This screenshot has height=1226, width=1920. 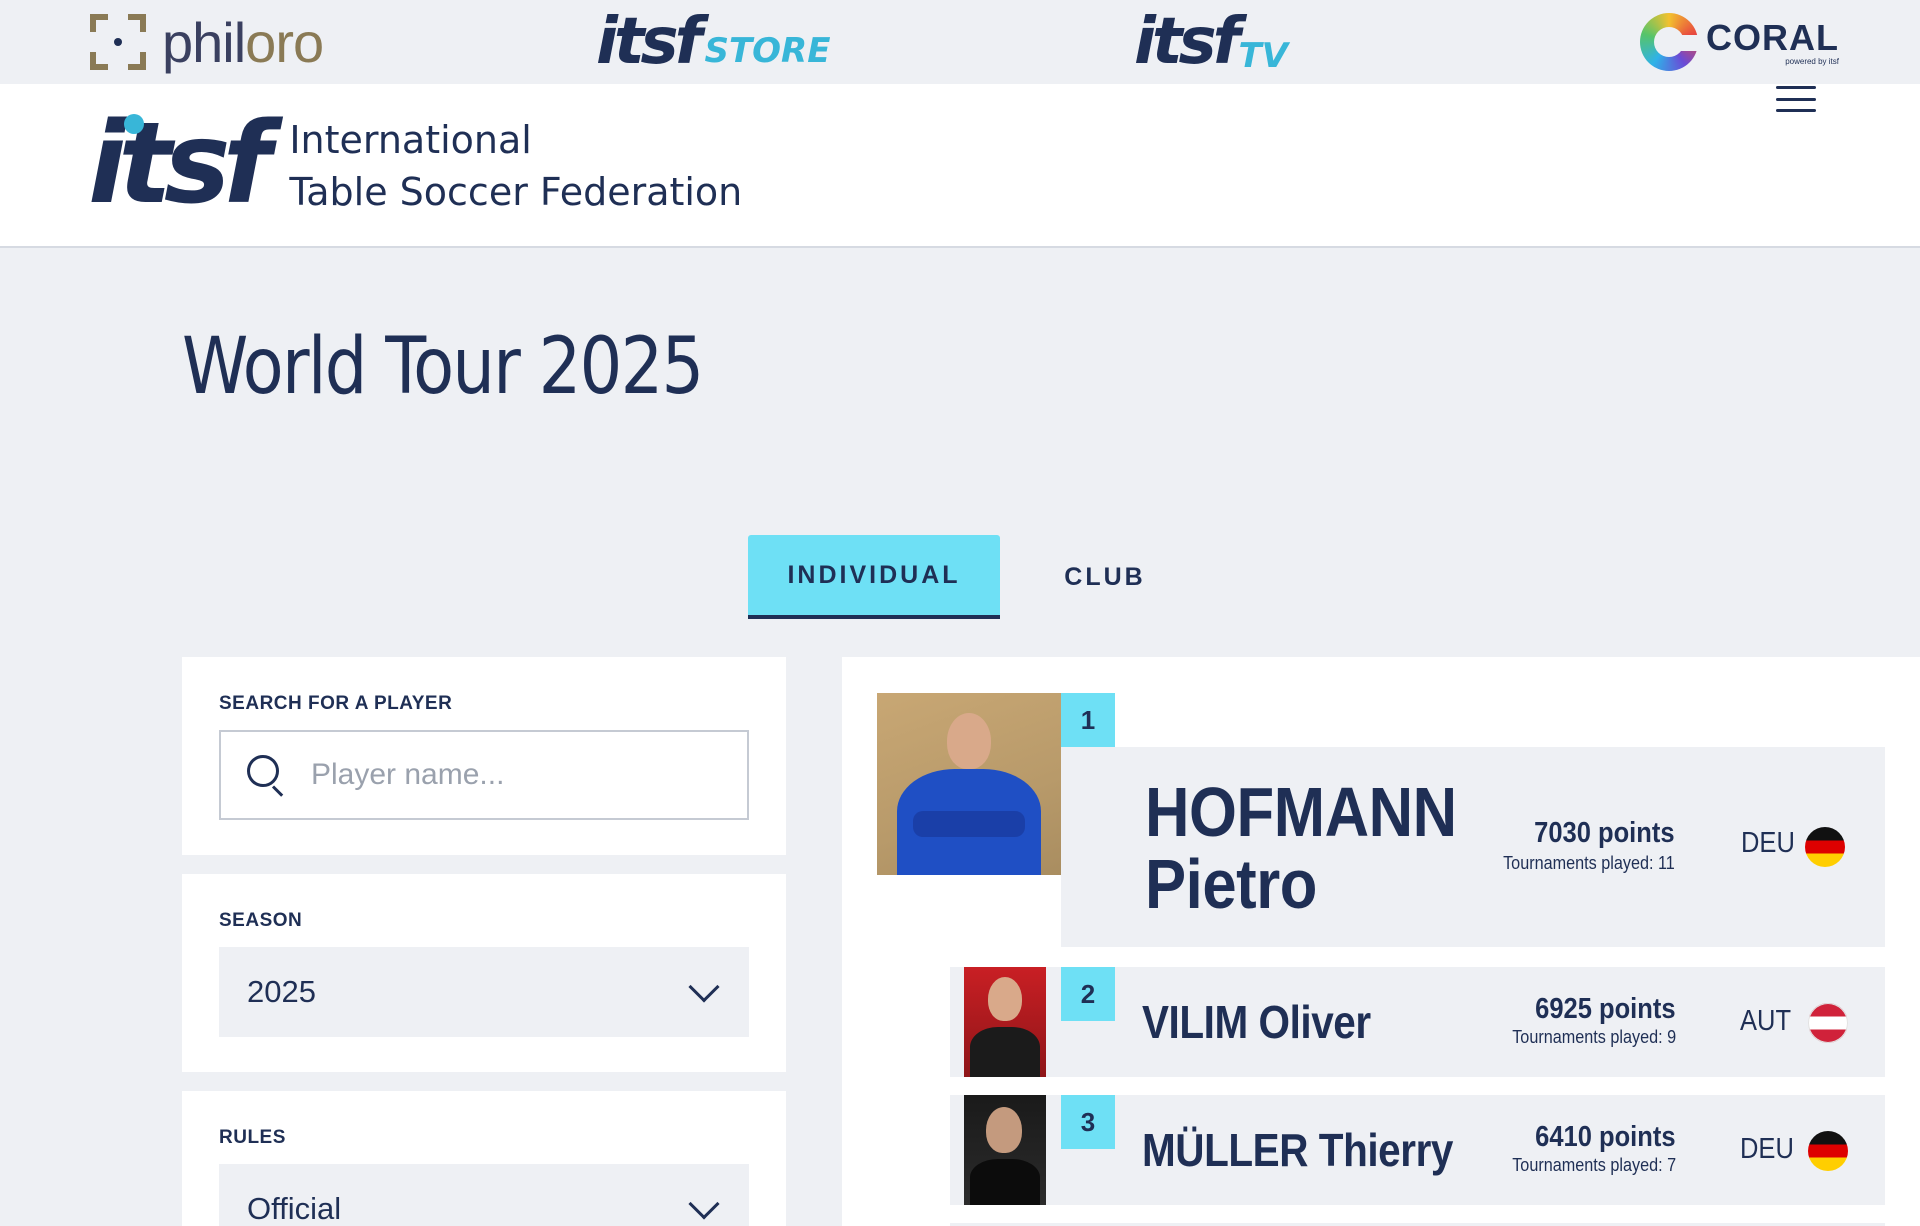 I want to click on coral-logo-tagline: powered by itsf, so click(x=1812, y=61).